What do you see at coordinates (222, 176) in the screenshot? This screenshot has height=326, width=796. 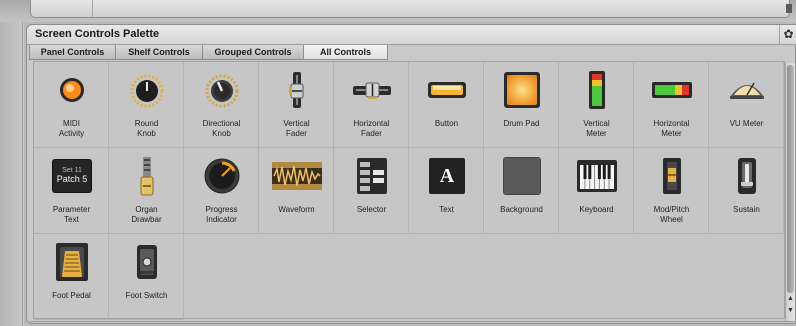 I see `progress-indicator-icon` at bounding box center [222, 176].